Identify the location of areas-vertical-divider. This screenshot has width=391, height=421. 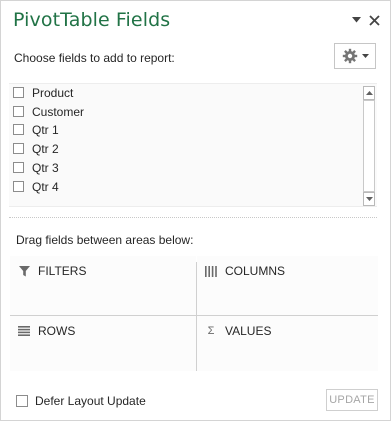
(196, 316).